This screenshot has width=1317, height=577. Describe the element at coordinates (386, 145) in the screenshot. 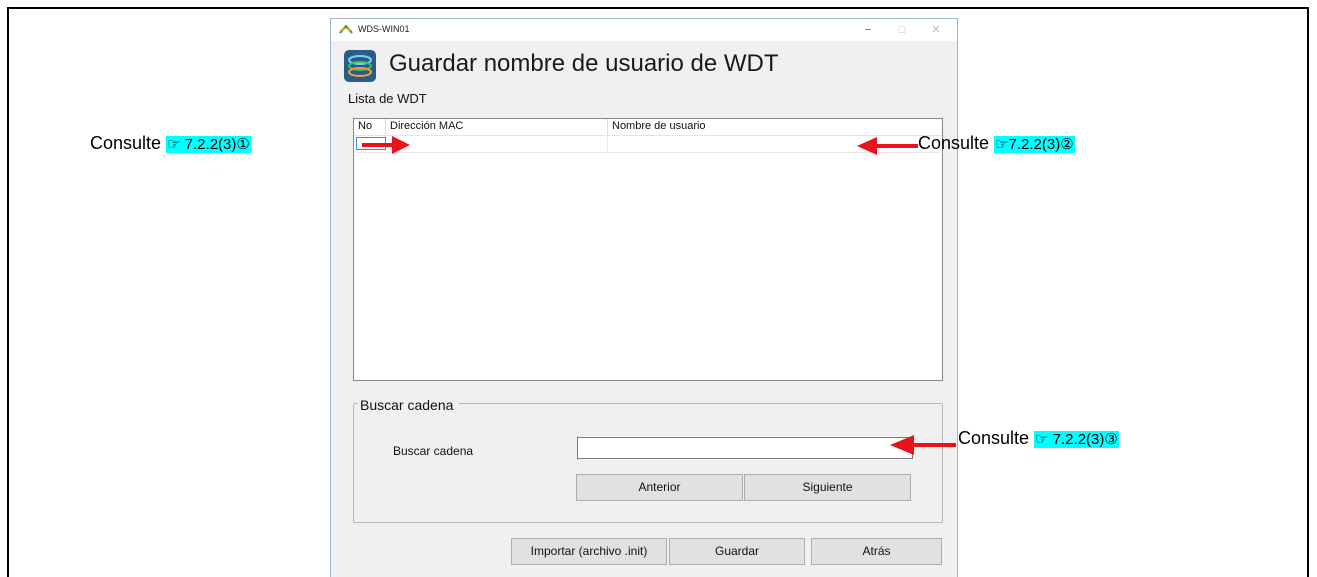

I see `arrow-right-icon` at that location.